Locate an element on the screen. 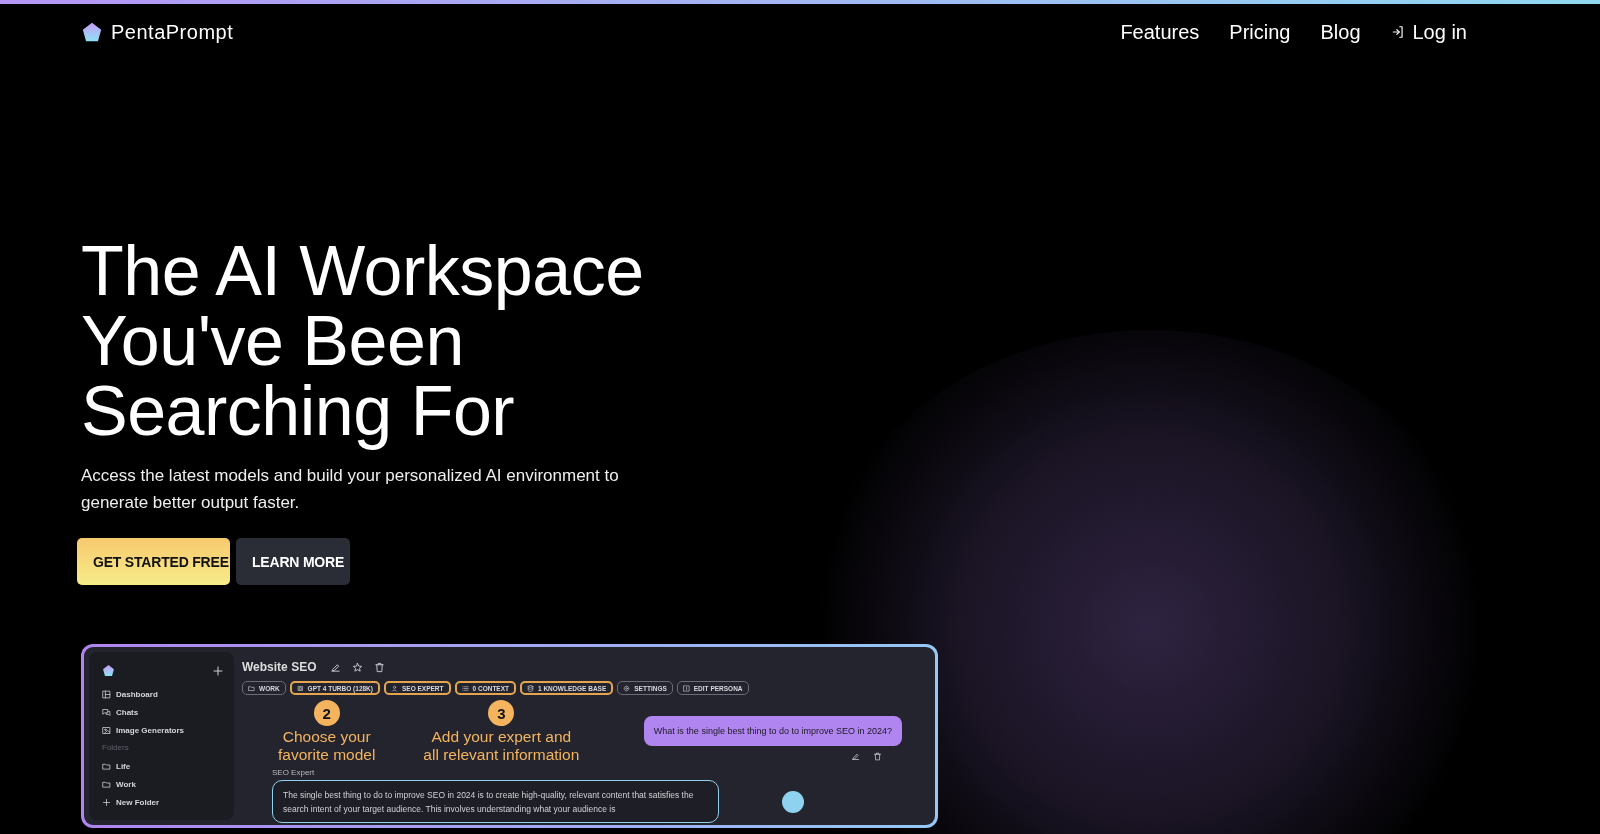 This screenshot has width=1600, height=834. nav-link: Pricing is located at coordinates (1260, 32).